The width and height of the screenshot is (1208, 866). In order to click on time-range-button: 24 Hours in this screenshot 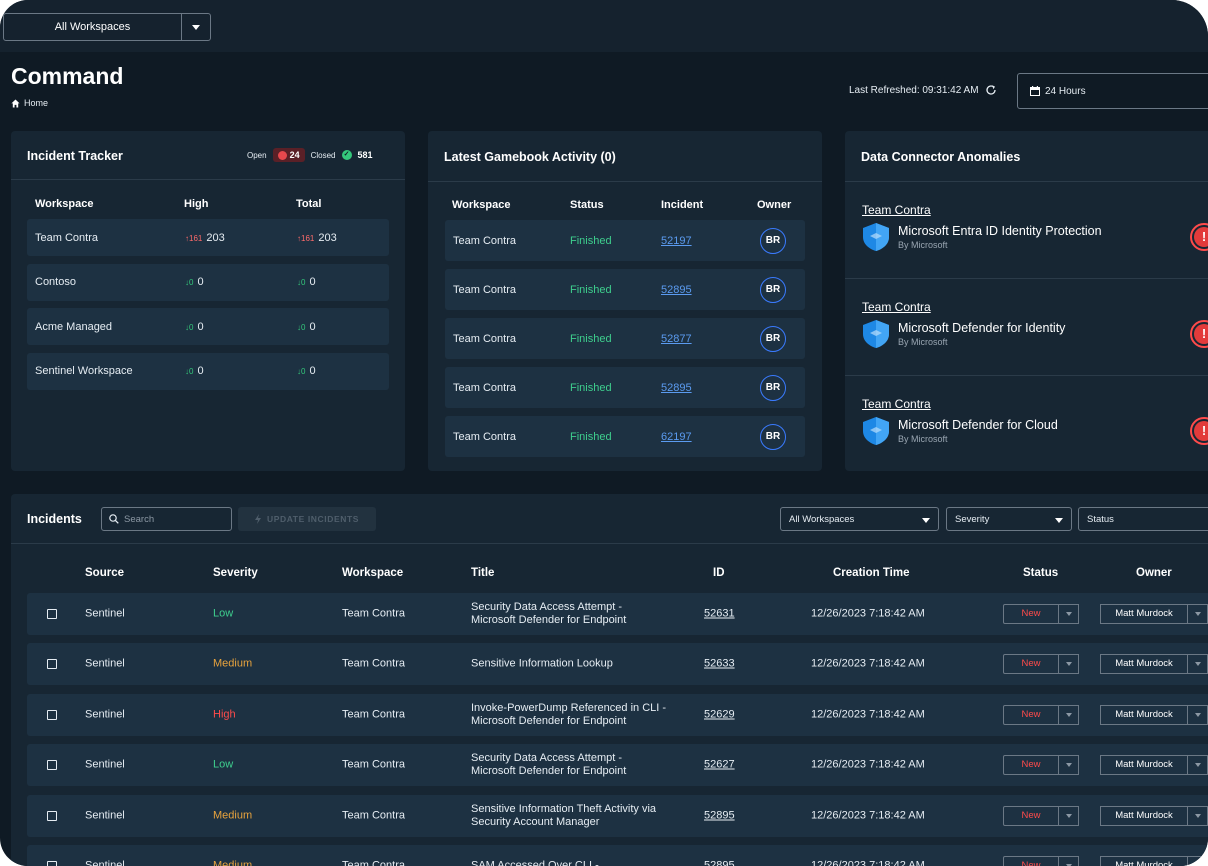, I will do `click(1112, 91)`.